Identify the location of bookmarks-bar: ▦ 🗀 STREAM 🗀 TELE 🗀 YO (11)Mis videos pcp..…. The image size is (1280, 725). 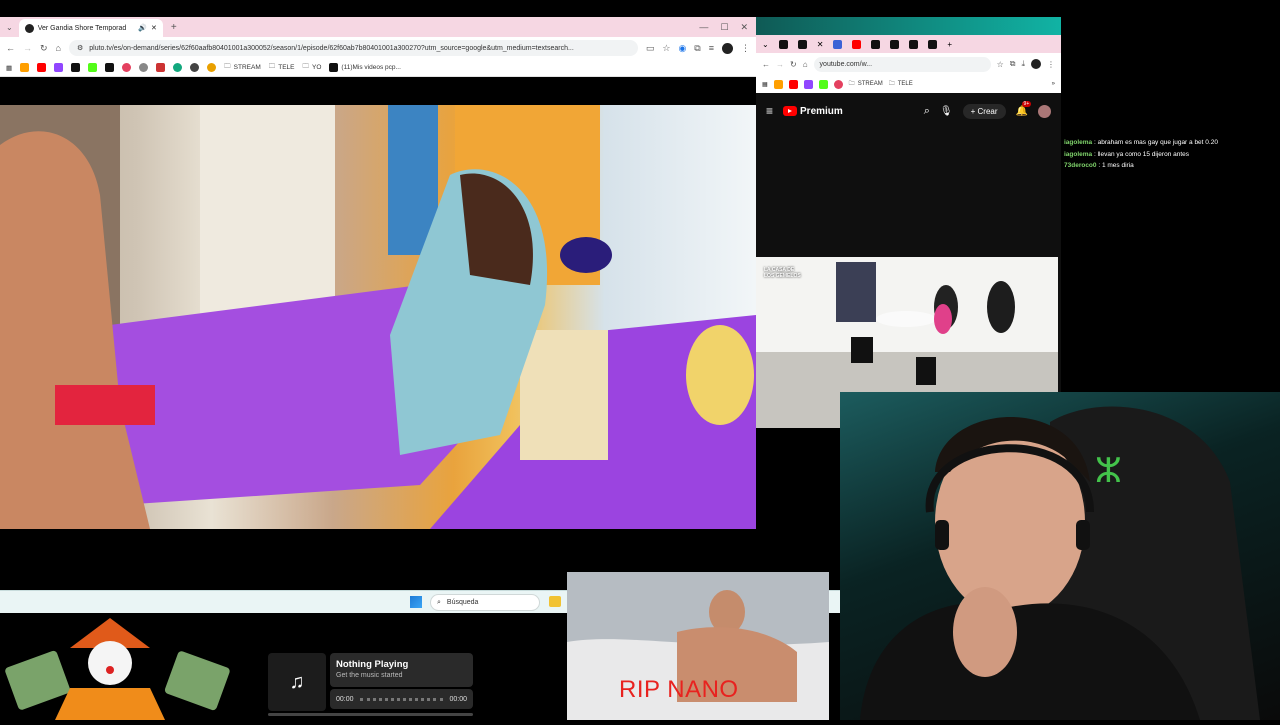
(378, 68).